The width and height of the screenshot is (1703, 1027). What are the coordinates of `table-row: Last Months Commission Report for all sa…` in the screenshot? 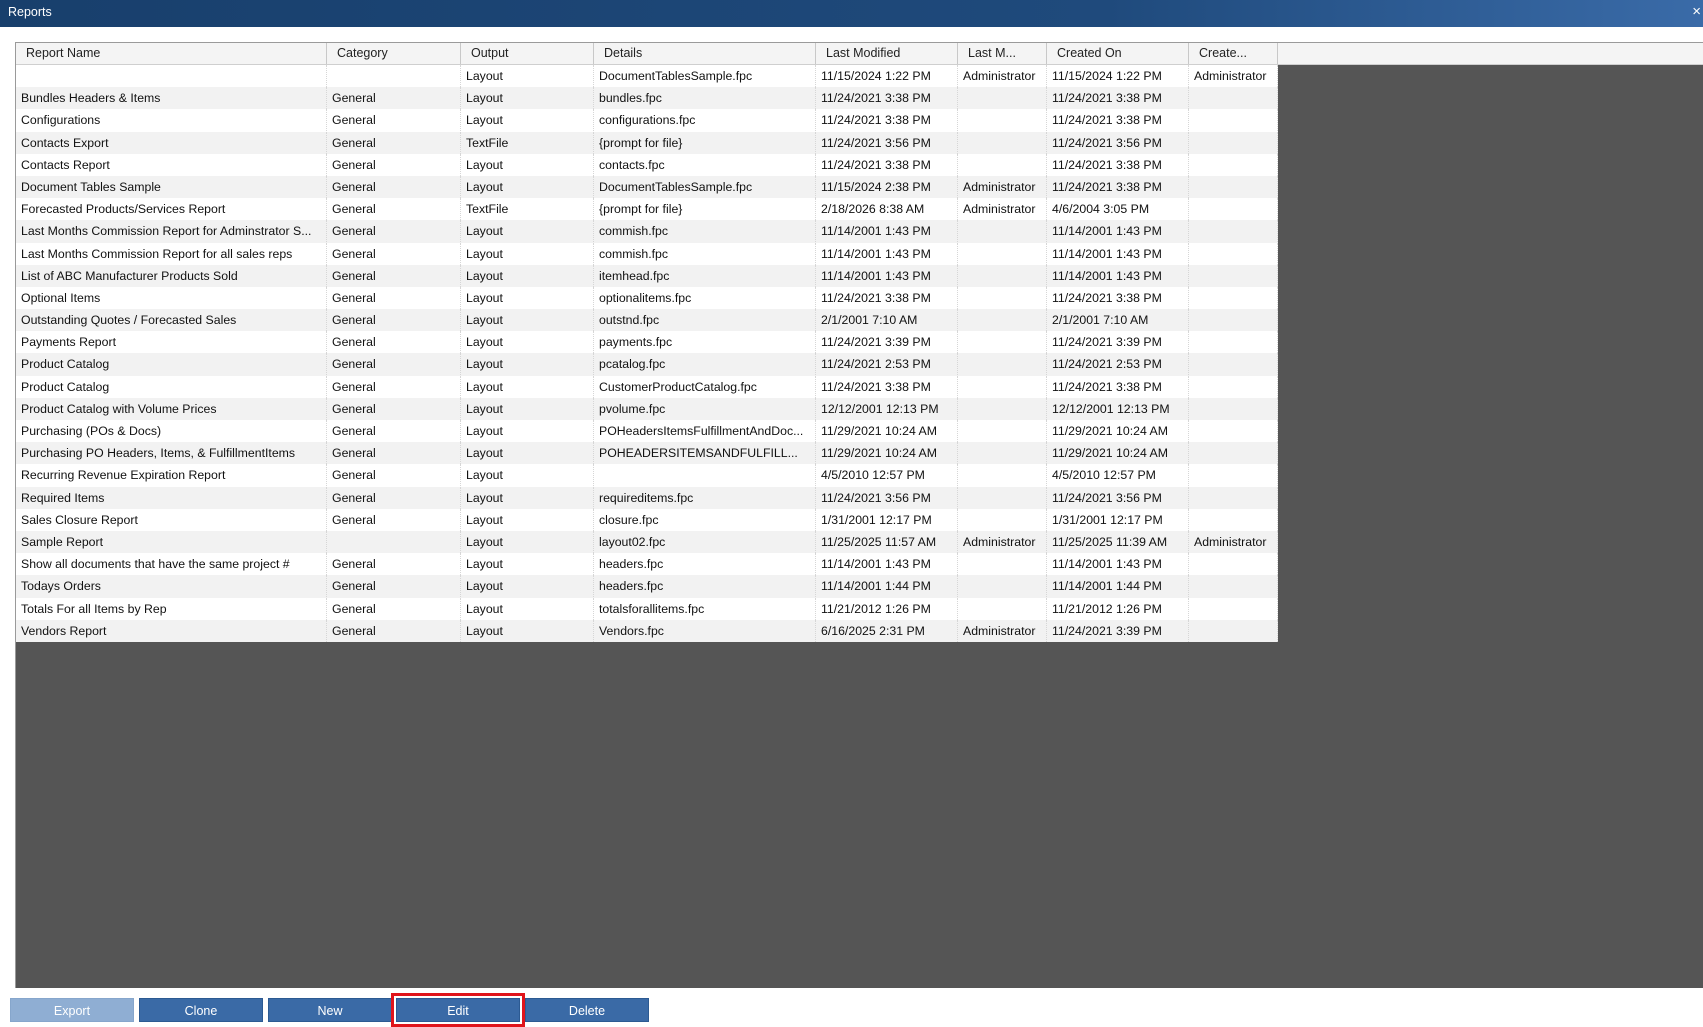 It's located at (647, 253).